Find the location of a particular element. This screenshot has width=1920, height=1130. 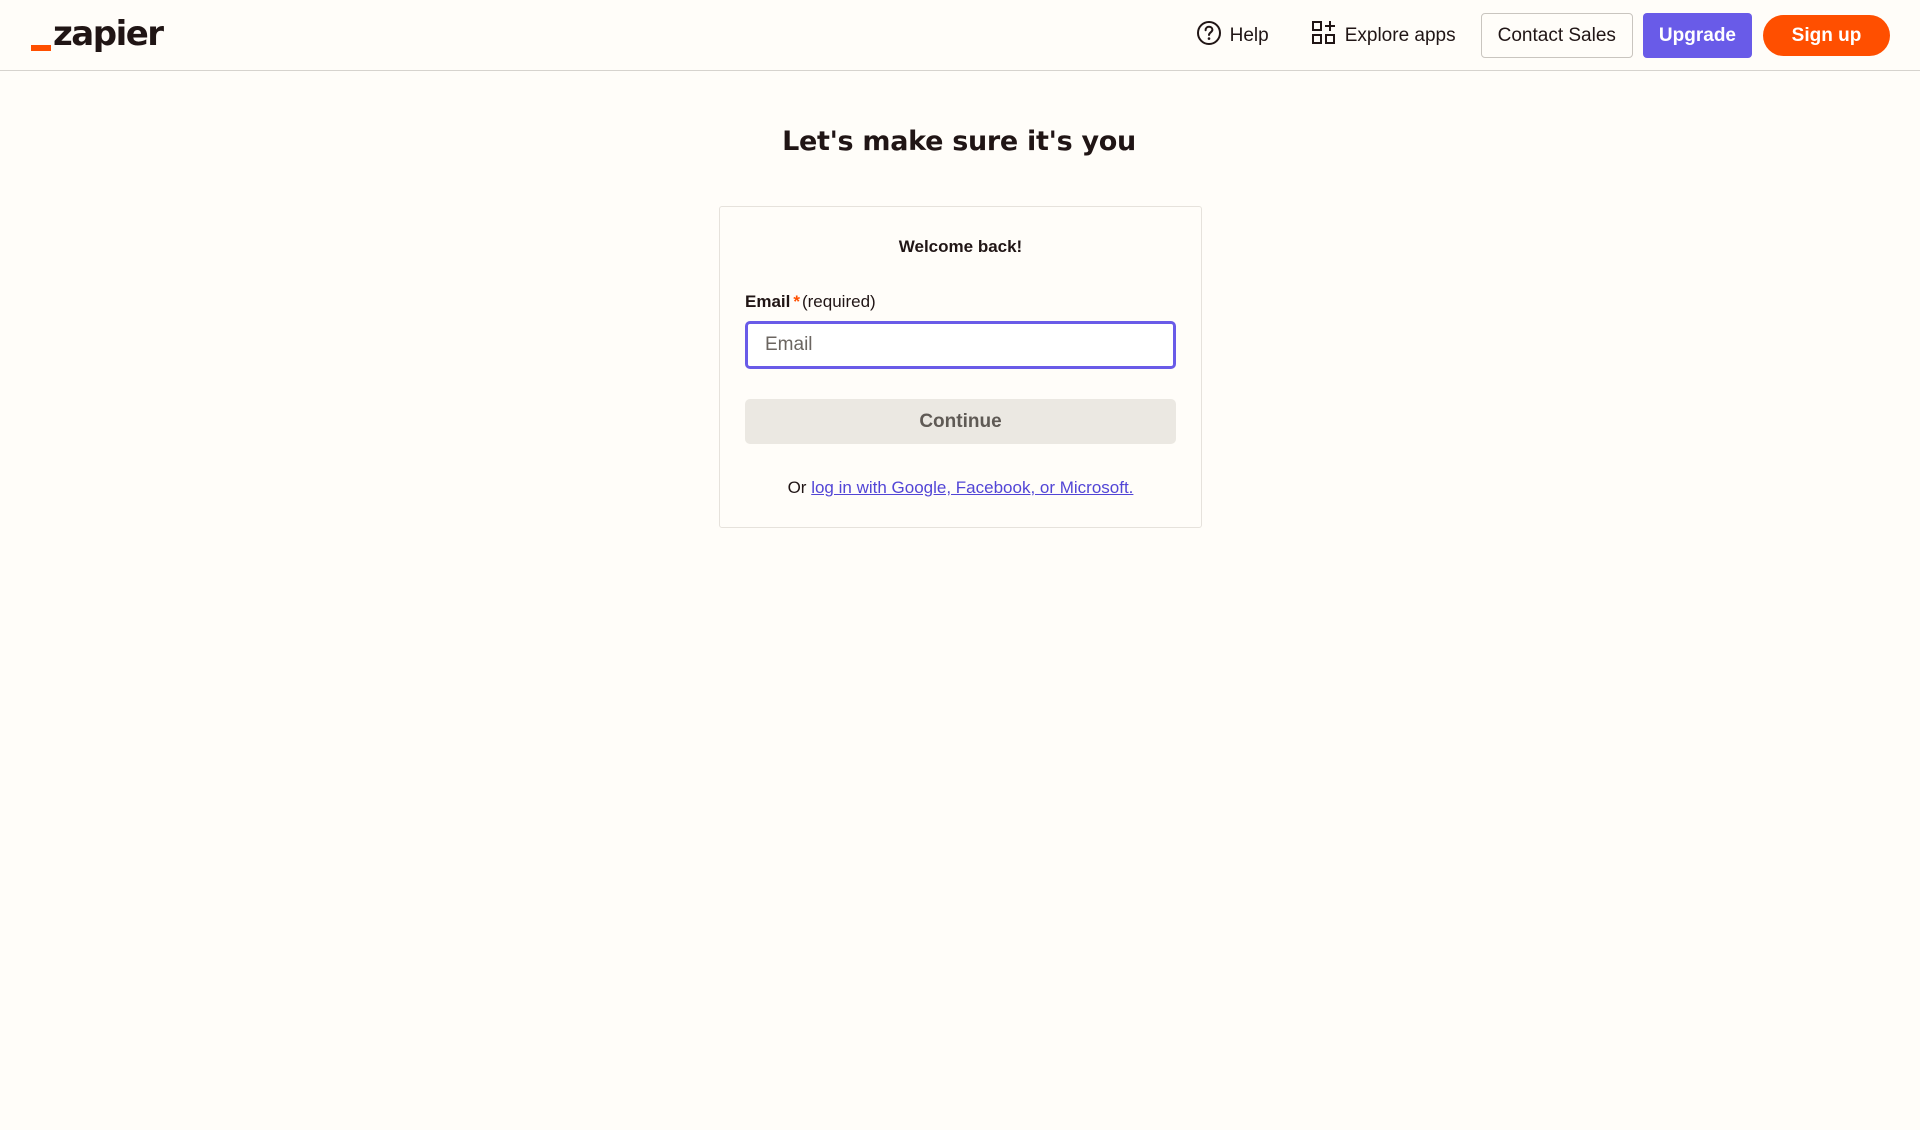

explore-apps-label: Explore apps is located at coordinates (1400, 35).